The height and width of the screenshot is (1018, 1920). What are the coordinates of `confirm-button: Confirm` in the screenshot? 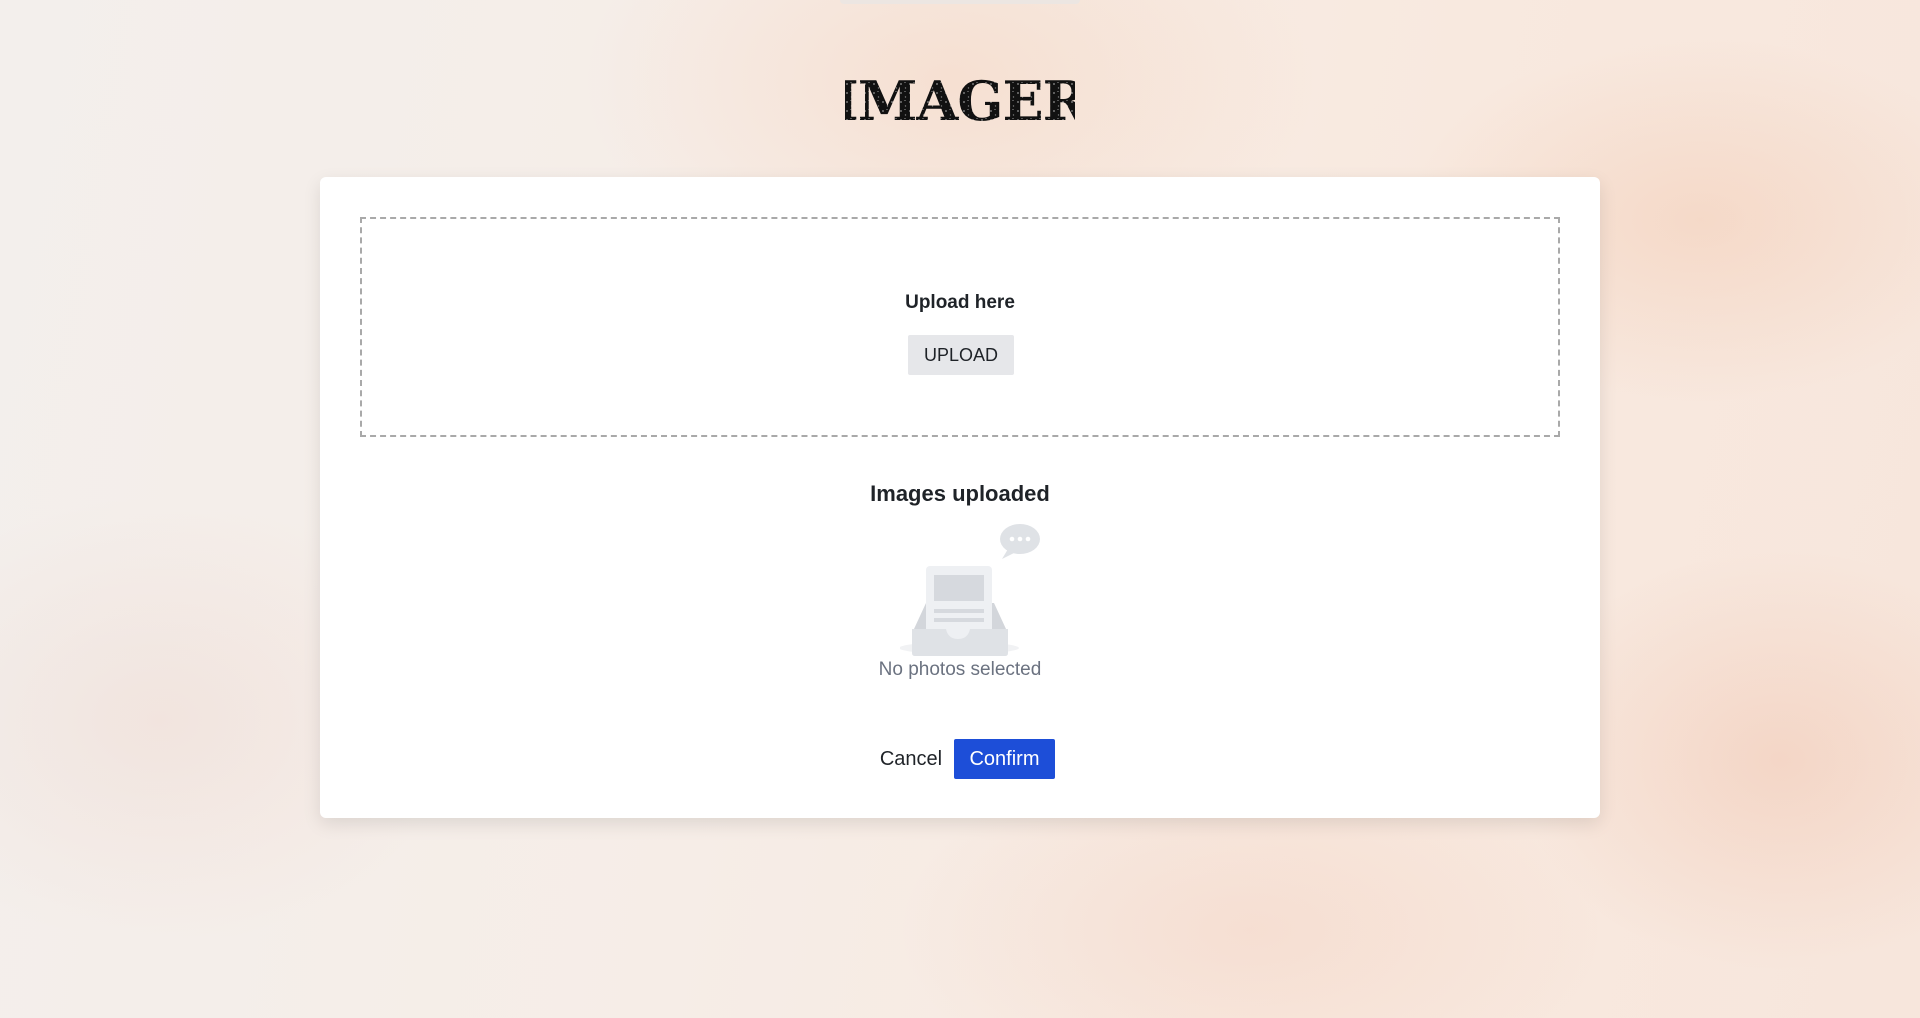 It's located at (1004, 759).